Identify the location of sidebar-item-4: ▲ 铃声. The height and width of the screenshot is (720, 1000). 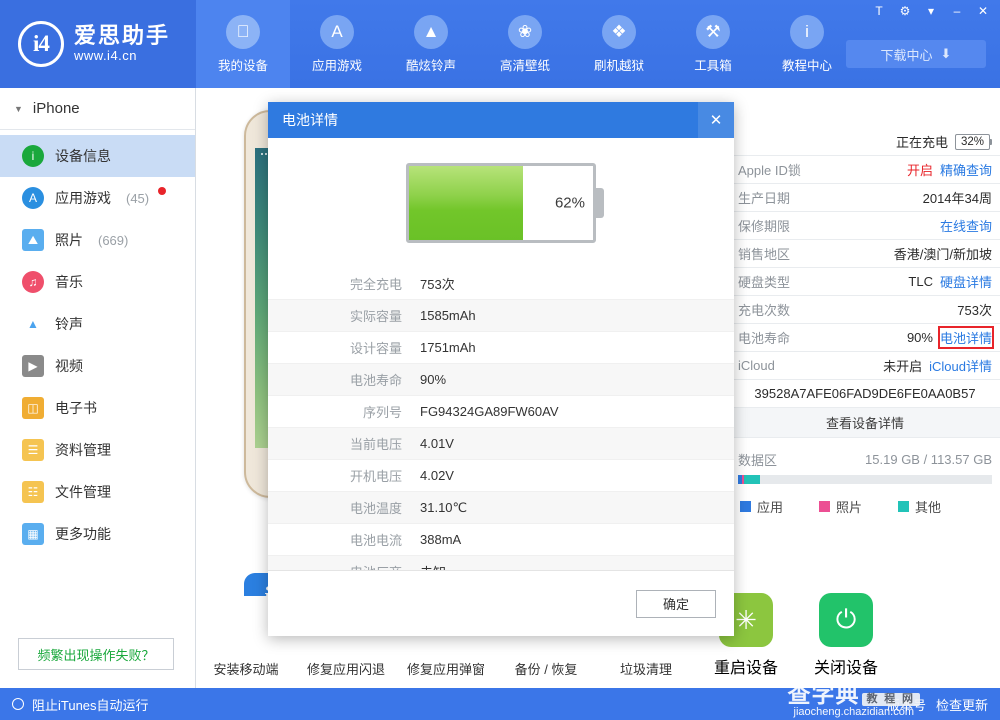
(97, 324).